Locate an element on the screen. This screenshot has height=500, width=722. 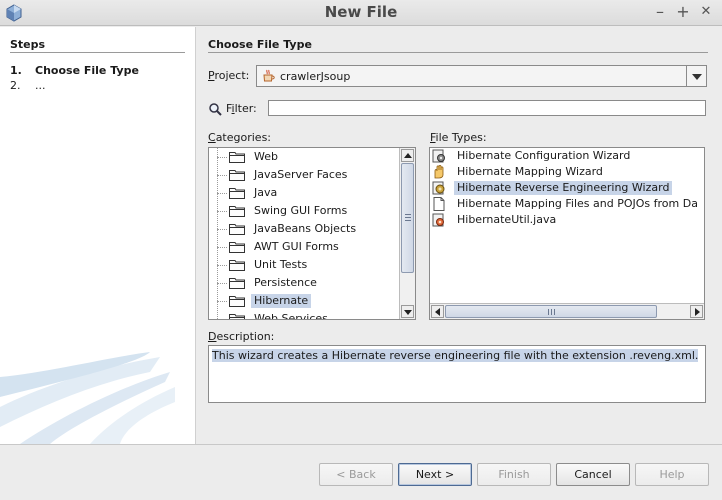
category-item-persistence: Persistence is located at coordinates (304, 283).